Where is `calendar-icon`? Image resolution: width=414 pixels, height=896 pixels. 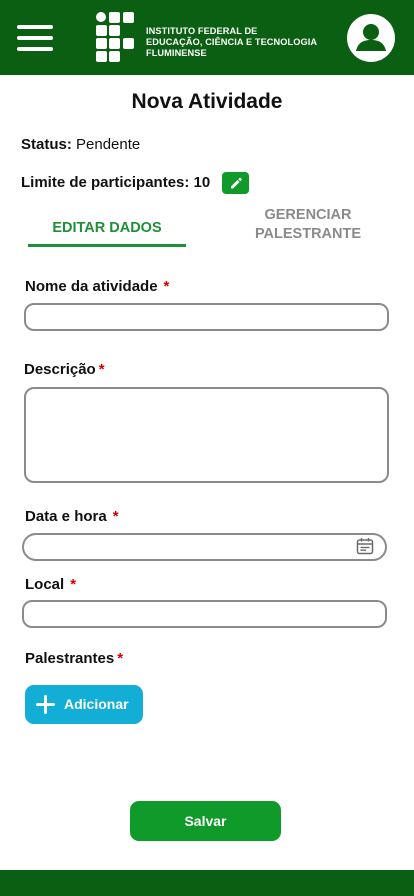
calendar-icon is located at coordinates (365, 546).